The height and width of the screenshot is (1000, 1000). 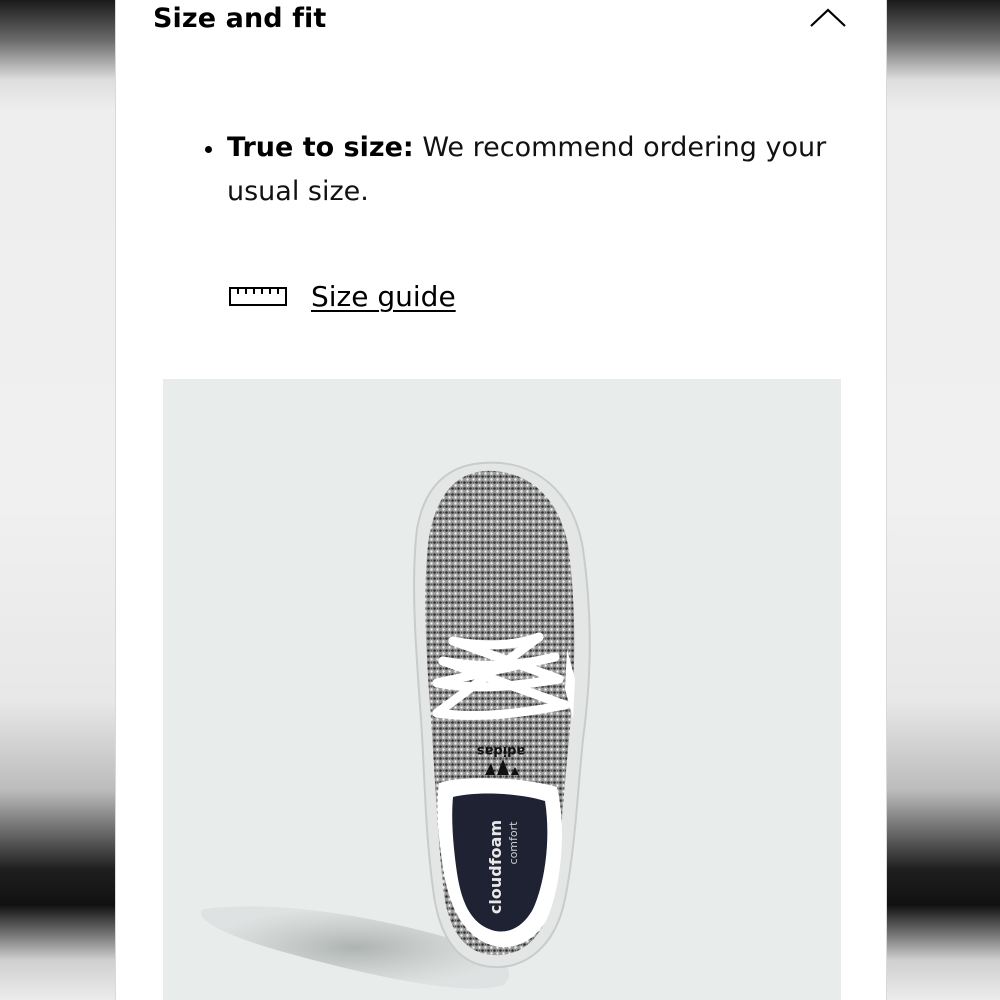 I want to click on ruler-icon, so click(x=258, y=296).